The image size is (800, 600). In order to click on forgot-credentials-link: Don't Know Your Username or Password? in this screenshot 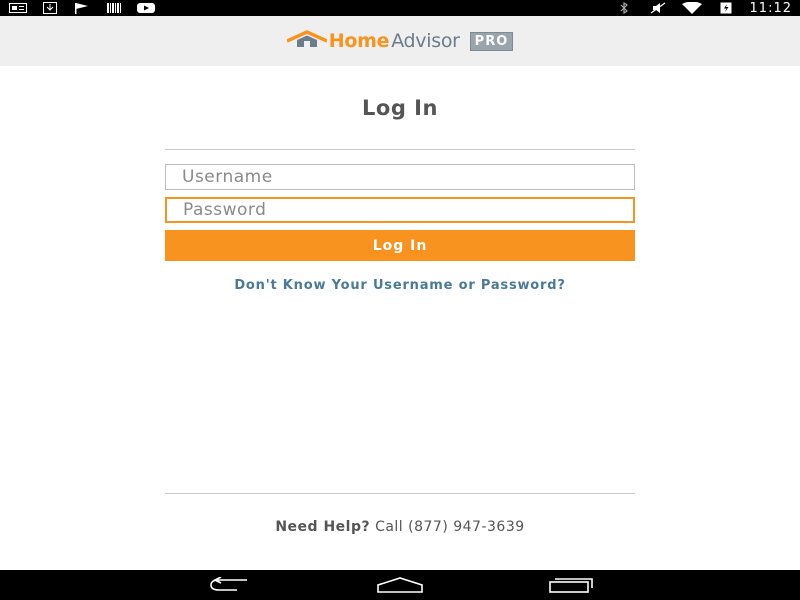, I will do `click(400, 285)`.